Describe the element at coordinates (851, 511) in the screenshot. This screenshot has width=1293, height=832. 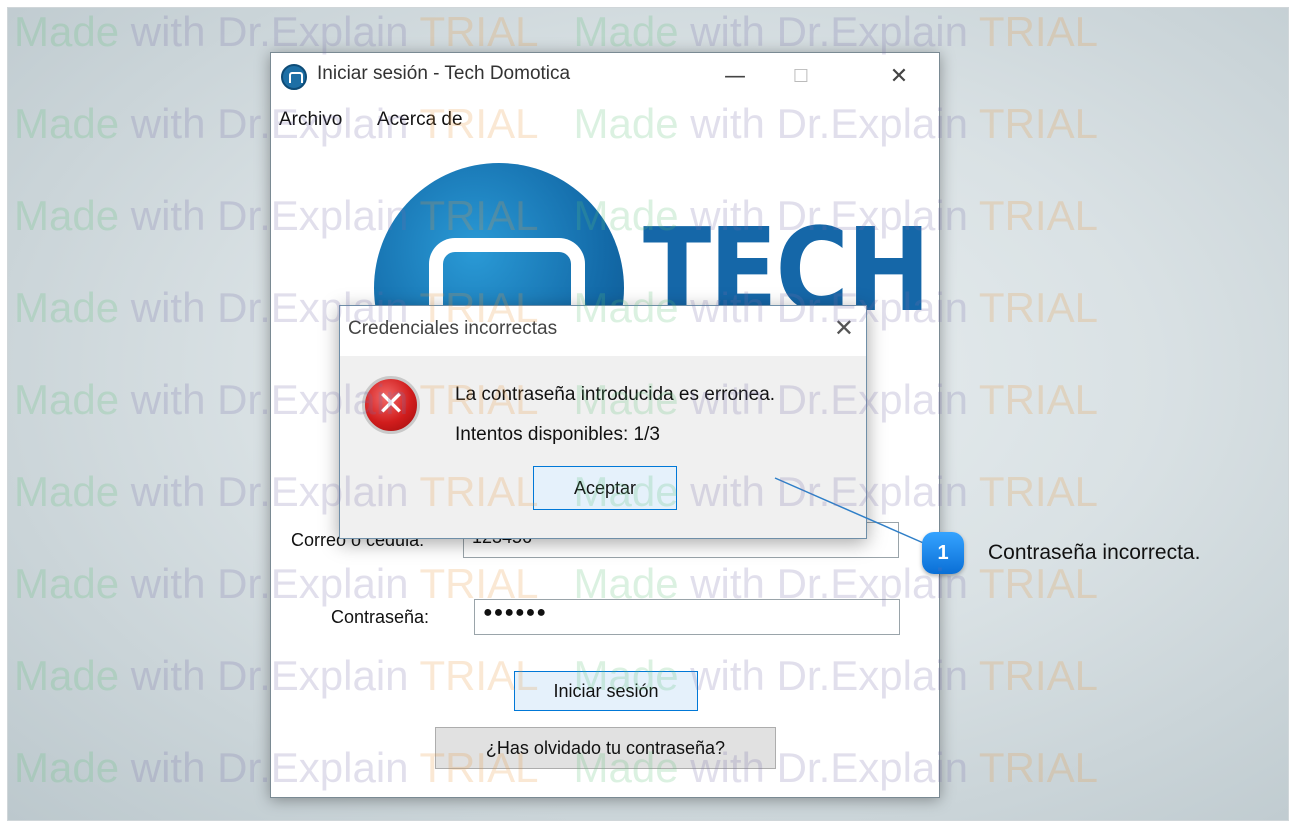
I see `callout-leader-line` at that location.